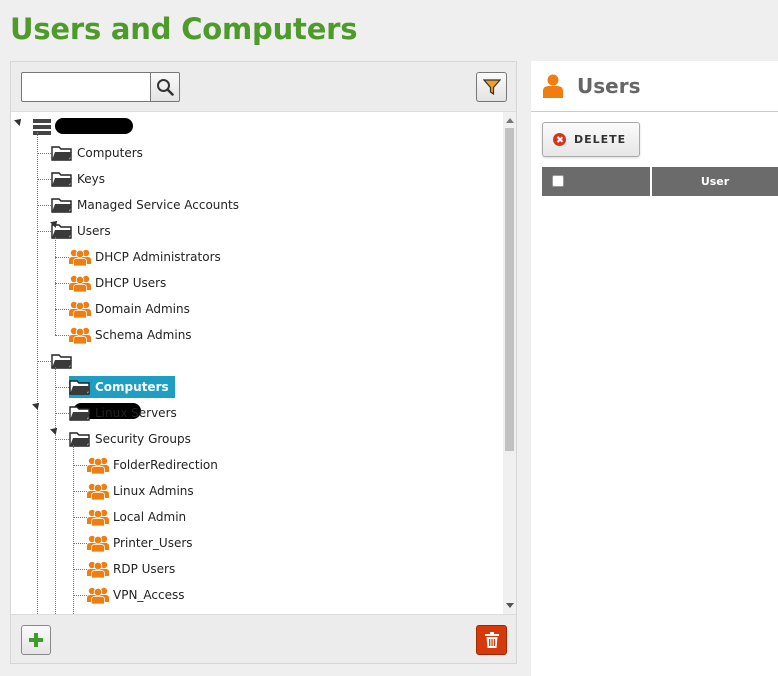  I want to click on filter-button, so click(491, 87).